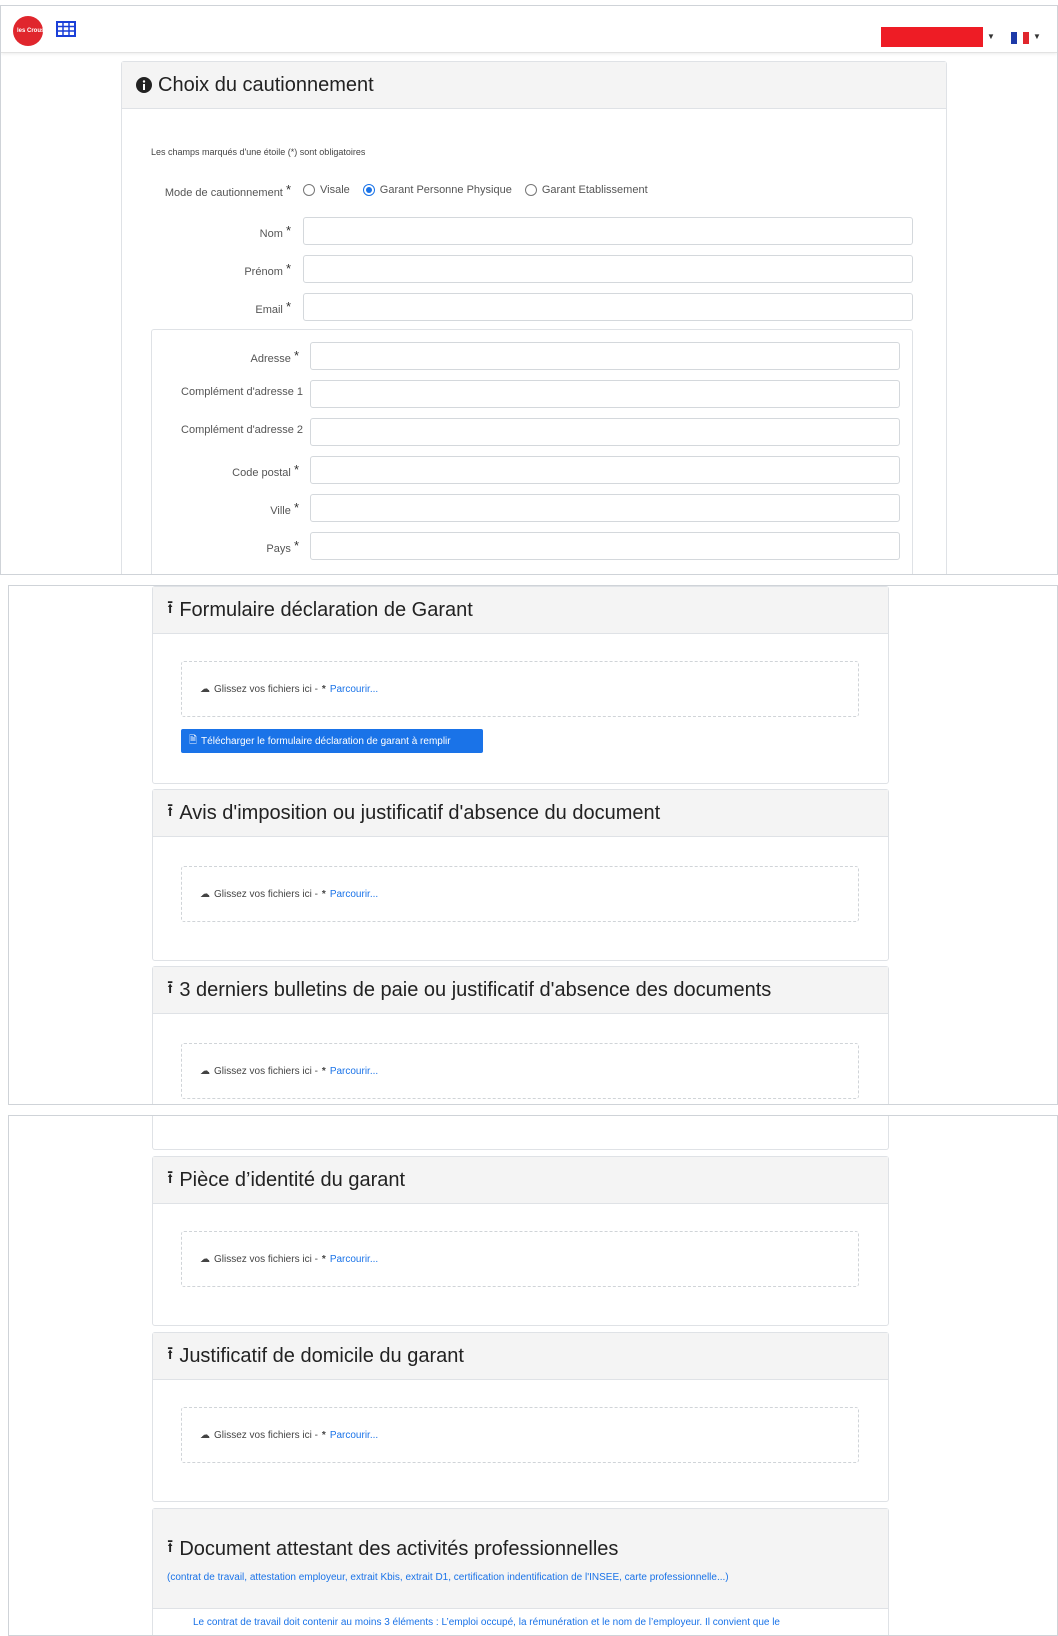  I want to click on top-navbar: les Crous ▼ ▼, so click(529, 29).